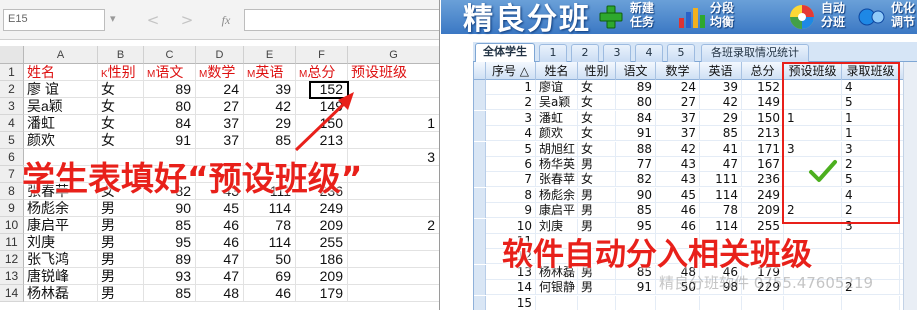 This screenshot has height=310, width=917. I want to click on cell-name: 吴a颖, so click(61, 106).